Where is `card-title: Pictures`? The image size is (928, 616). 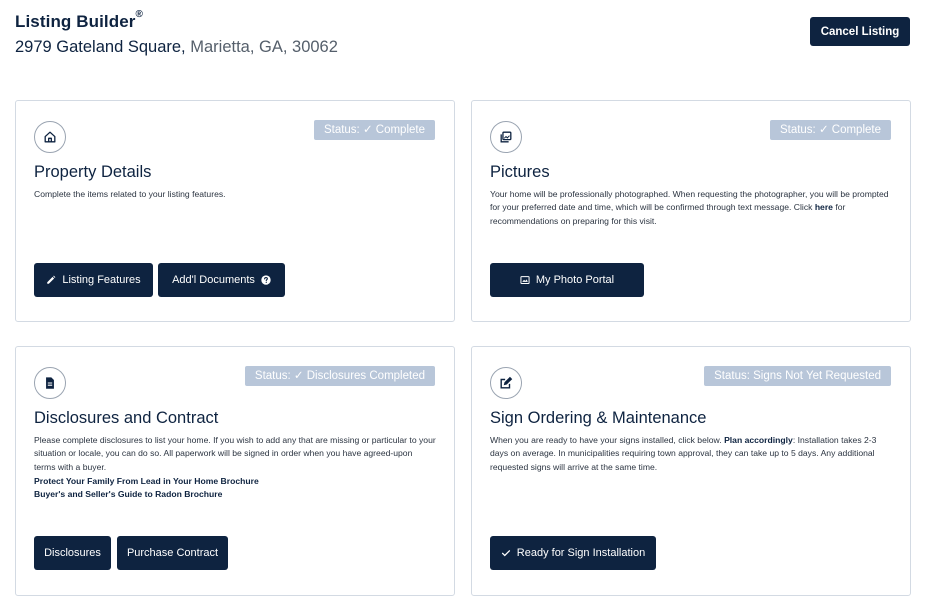 card-title: Pictures is located at coordinates (520, 172).